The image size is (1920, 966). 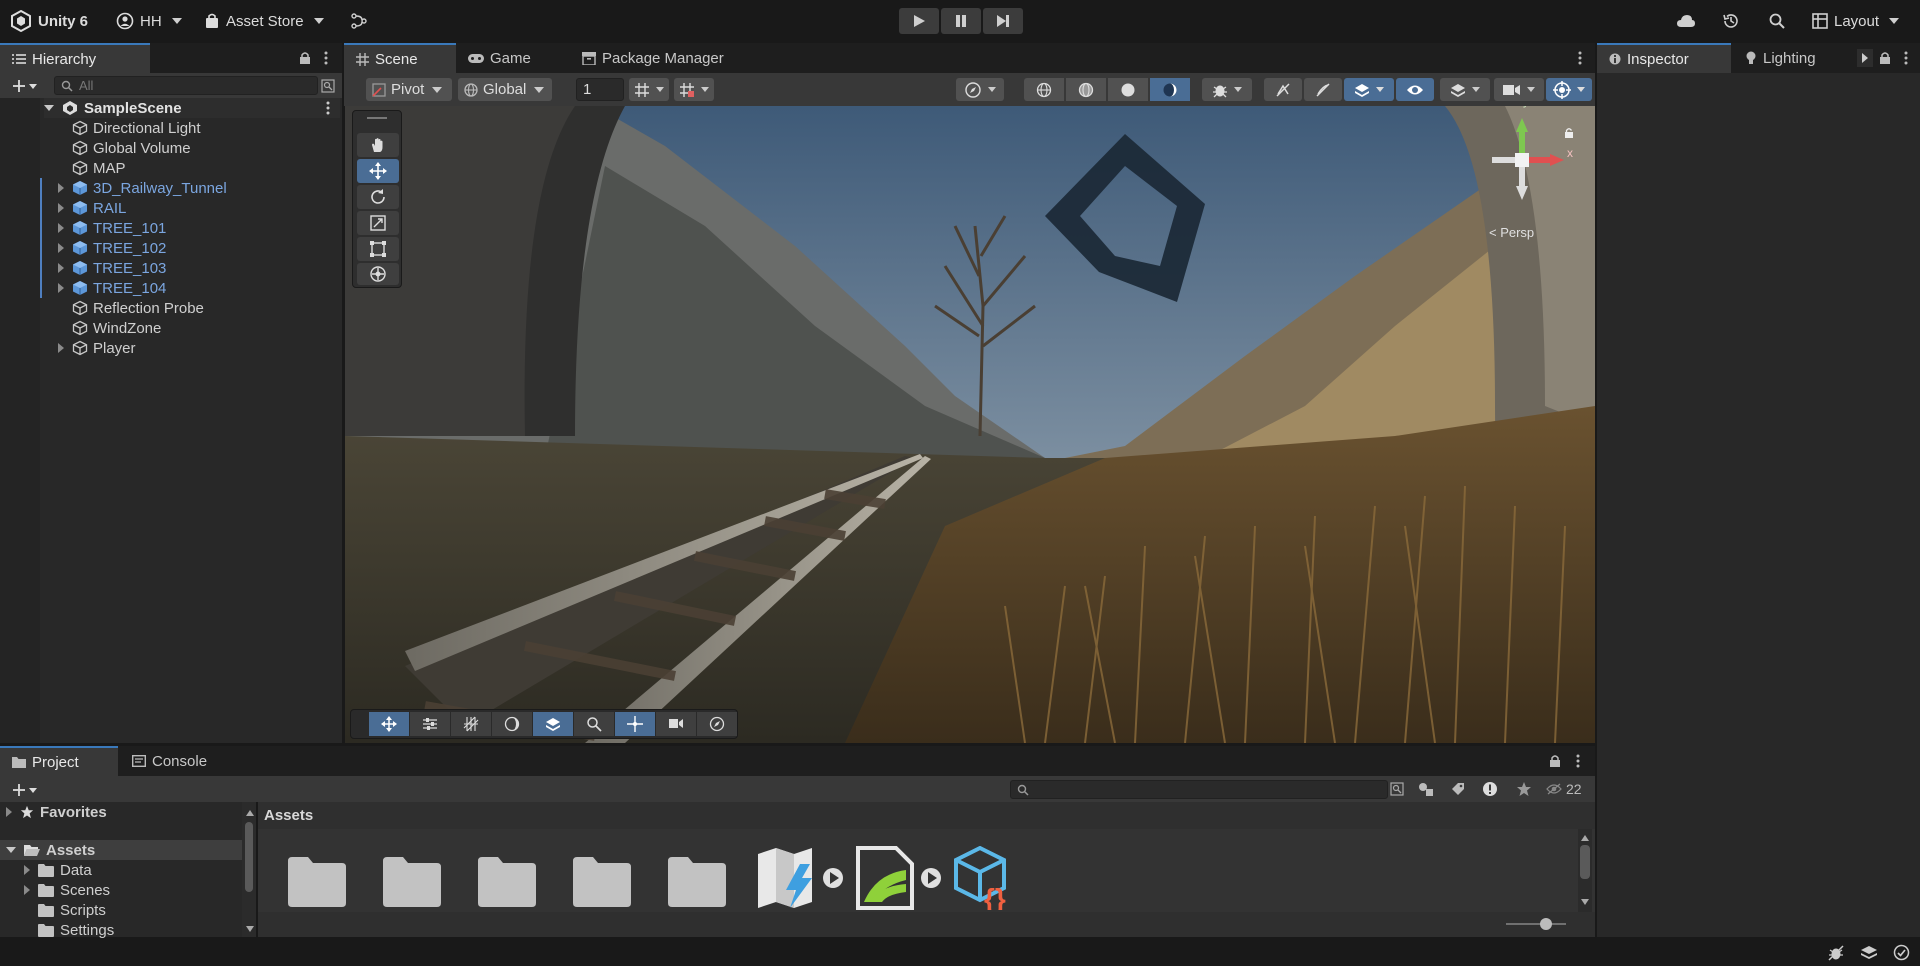 What do you see at coordinates (56, 812) in the screenshot?
I see `favorites-row: Favorites` at bounding box center [56, 812].